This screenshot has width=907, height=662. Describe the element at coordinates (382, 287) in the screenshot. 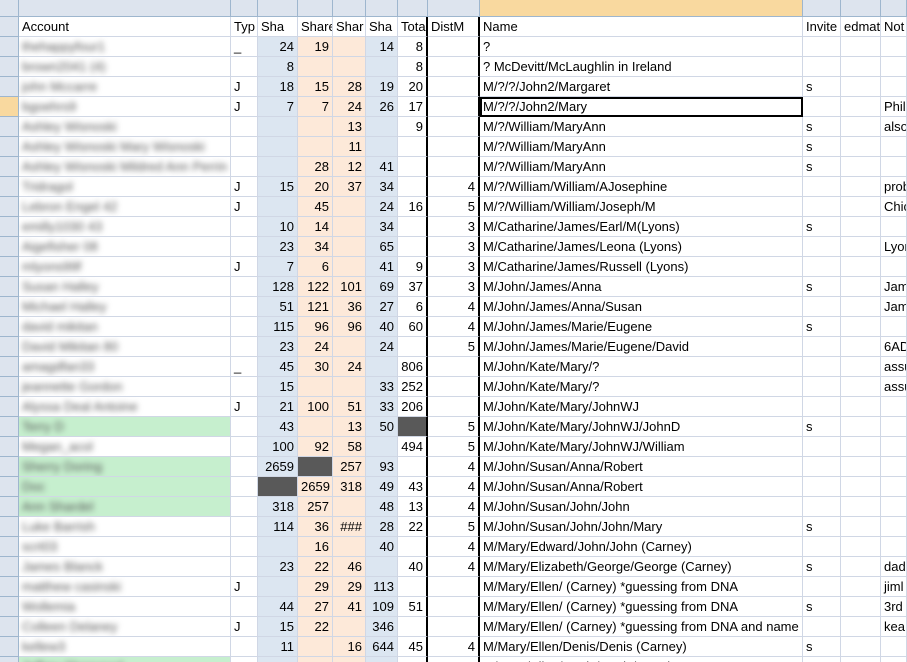

I see `cell-F: 69` at that location.